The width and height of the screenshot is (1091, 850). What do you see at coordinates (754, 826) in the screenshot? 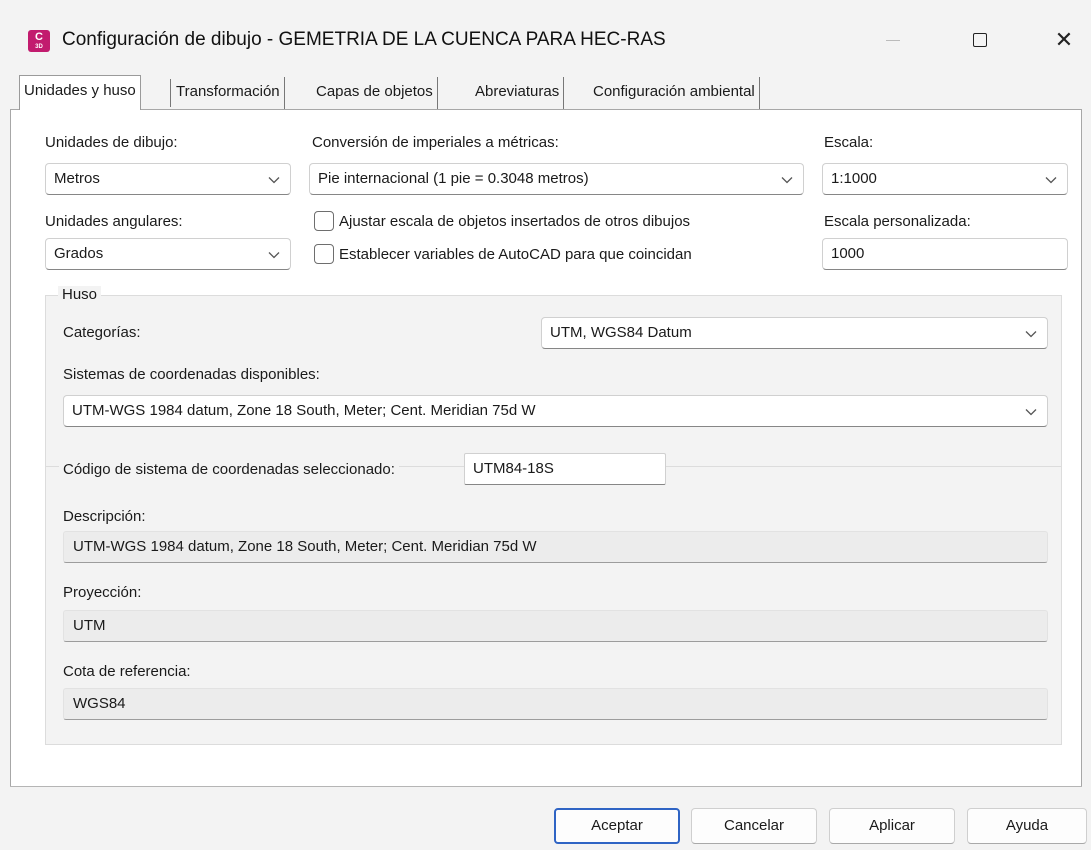
I see `cancel-button: Cancelar` at bounding box center [754, 826].